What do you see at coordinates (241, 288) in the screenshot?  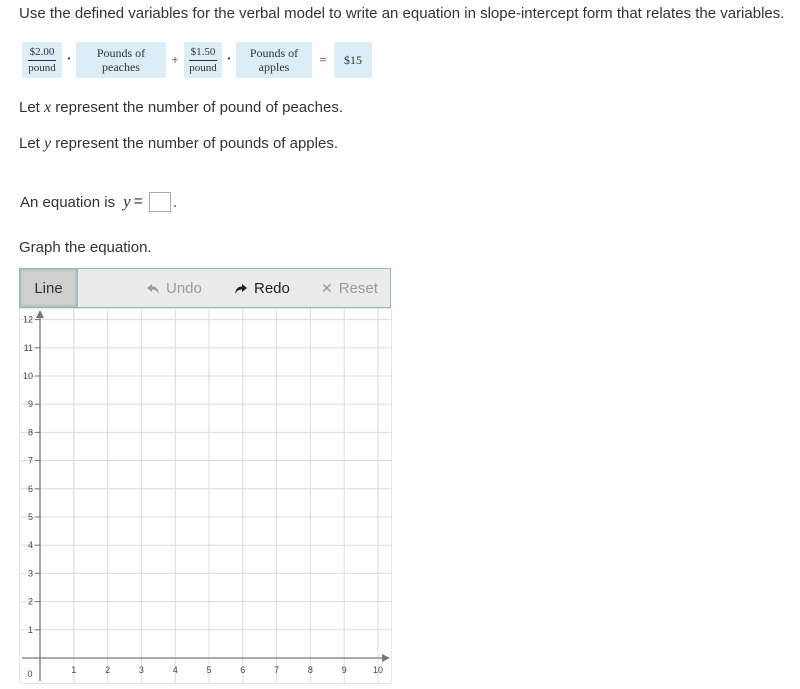 I see `redo-arrow-icon` at bounding box center [241, 288].